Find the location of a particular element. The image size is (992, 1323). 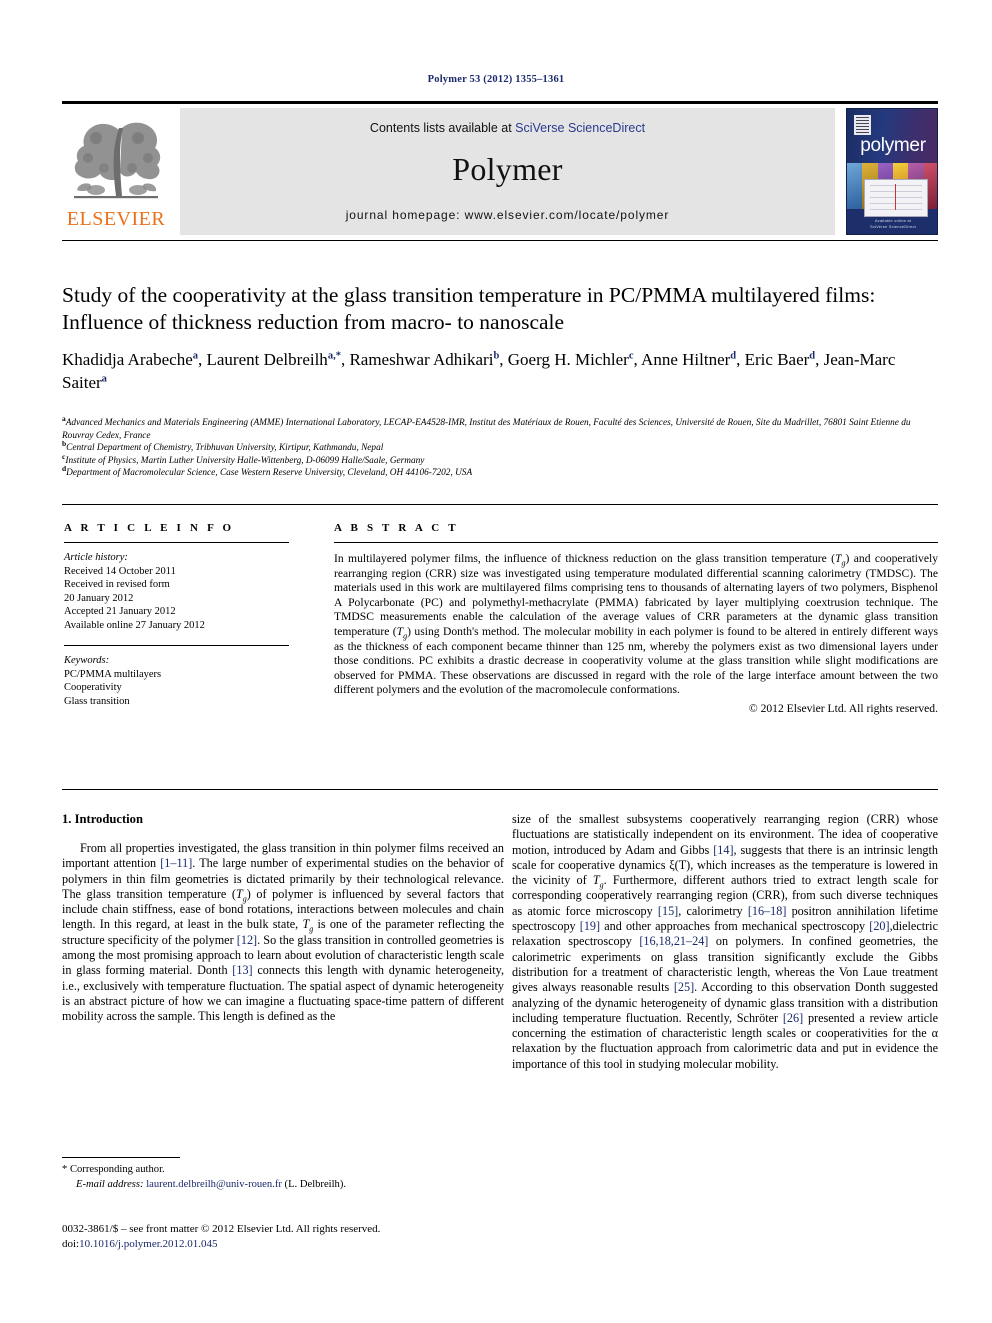

masthead-bottom-rule is located at coordinates (500, 240).